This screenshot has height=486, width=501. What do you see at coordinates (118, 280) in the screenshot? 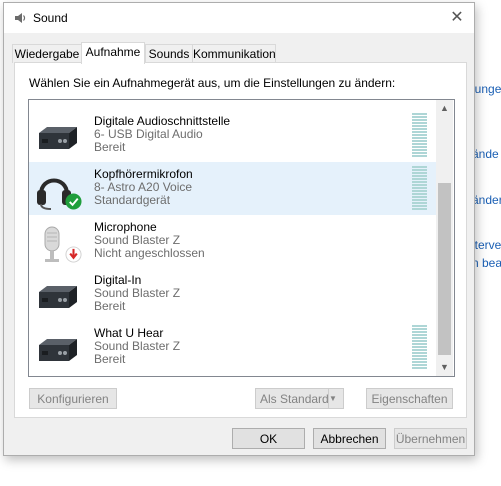
I see `device-name: Digital-In` at bounding box center [118, 280].